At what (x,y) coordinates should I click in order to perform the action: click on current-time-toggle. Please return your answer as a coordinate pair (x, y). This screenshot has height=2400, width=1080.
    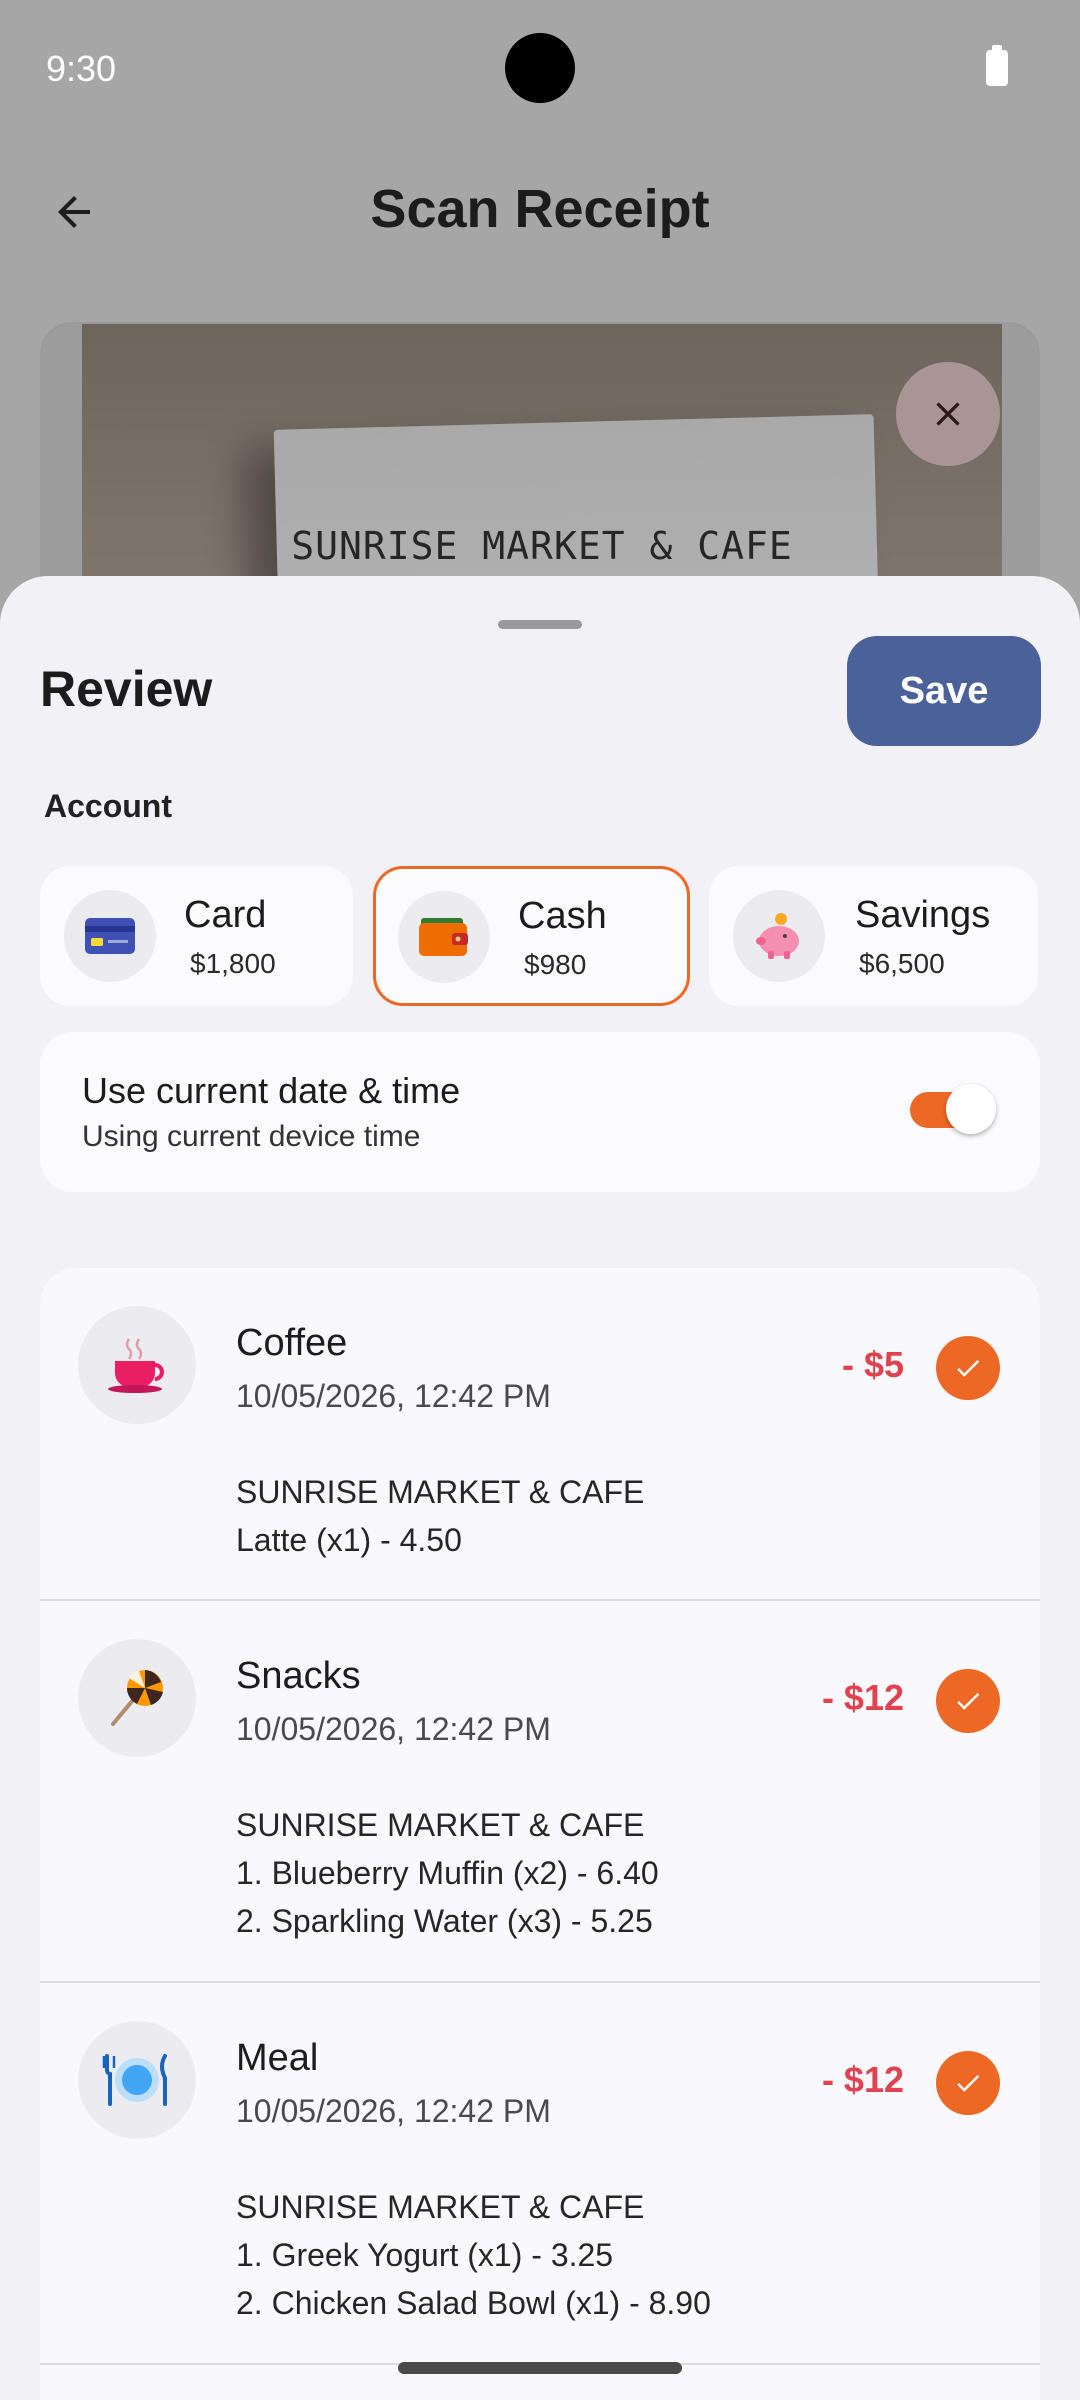
    Looking at the image, I should click on (953, 1109).